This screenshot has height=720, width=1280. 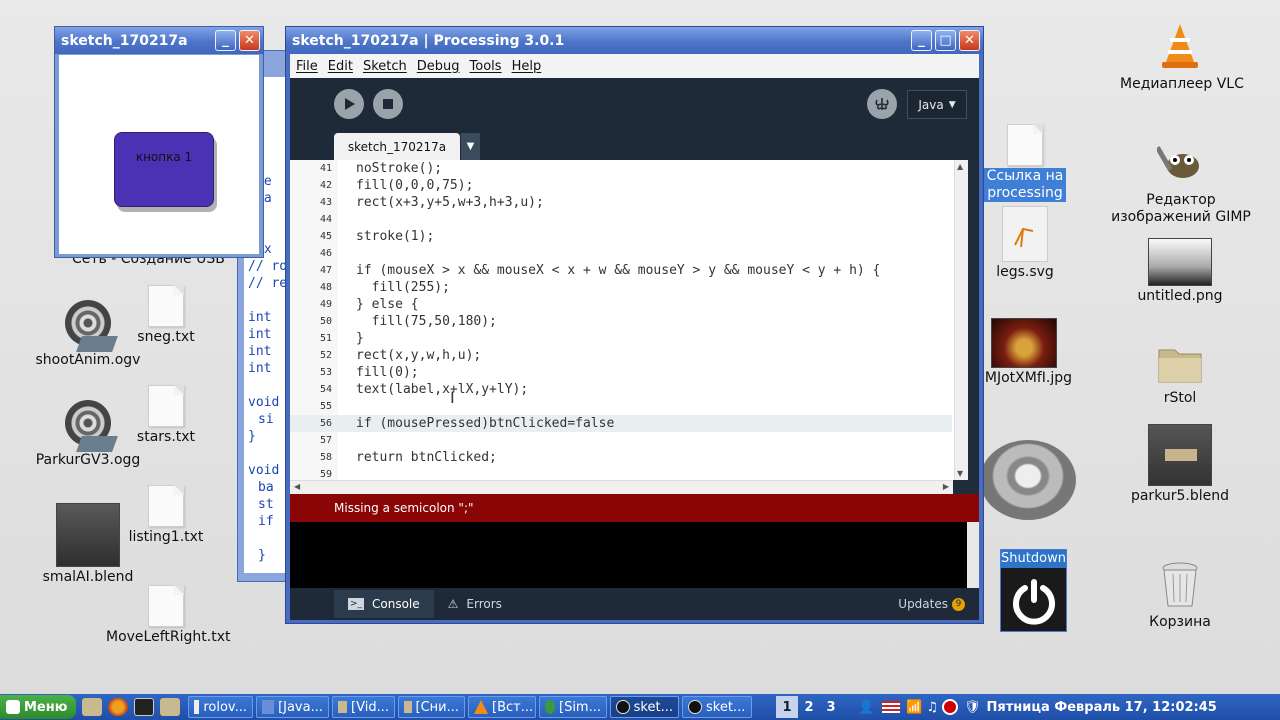 What do you see at coordinates (1181, 183) in the screenshot?
I see `gimp-desktop-icon: Редактор изображений GIMP` at bounding box center [1181, 183].